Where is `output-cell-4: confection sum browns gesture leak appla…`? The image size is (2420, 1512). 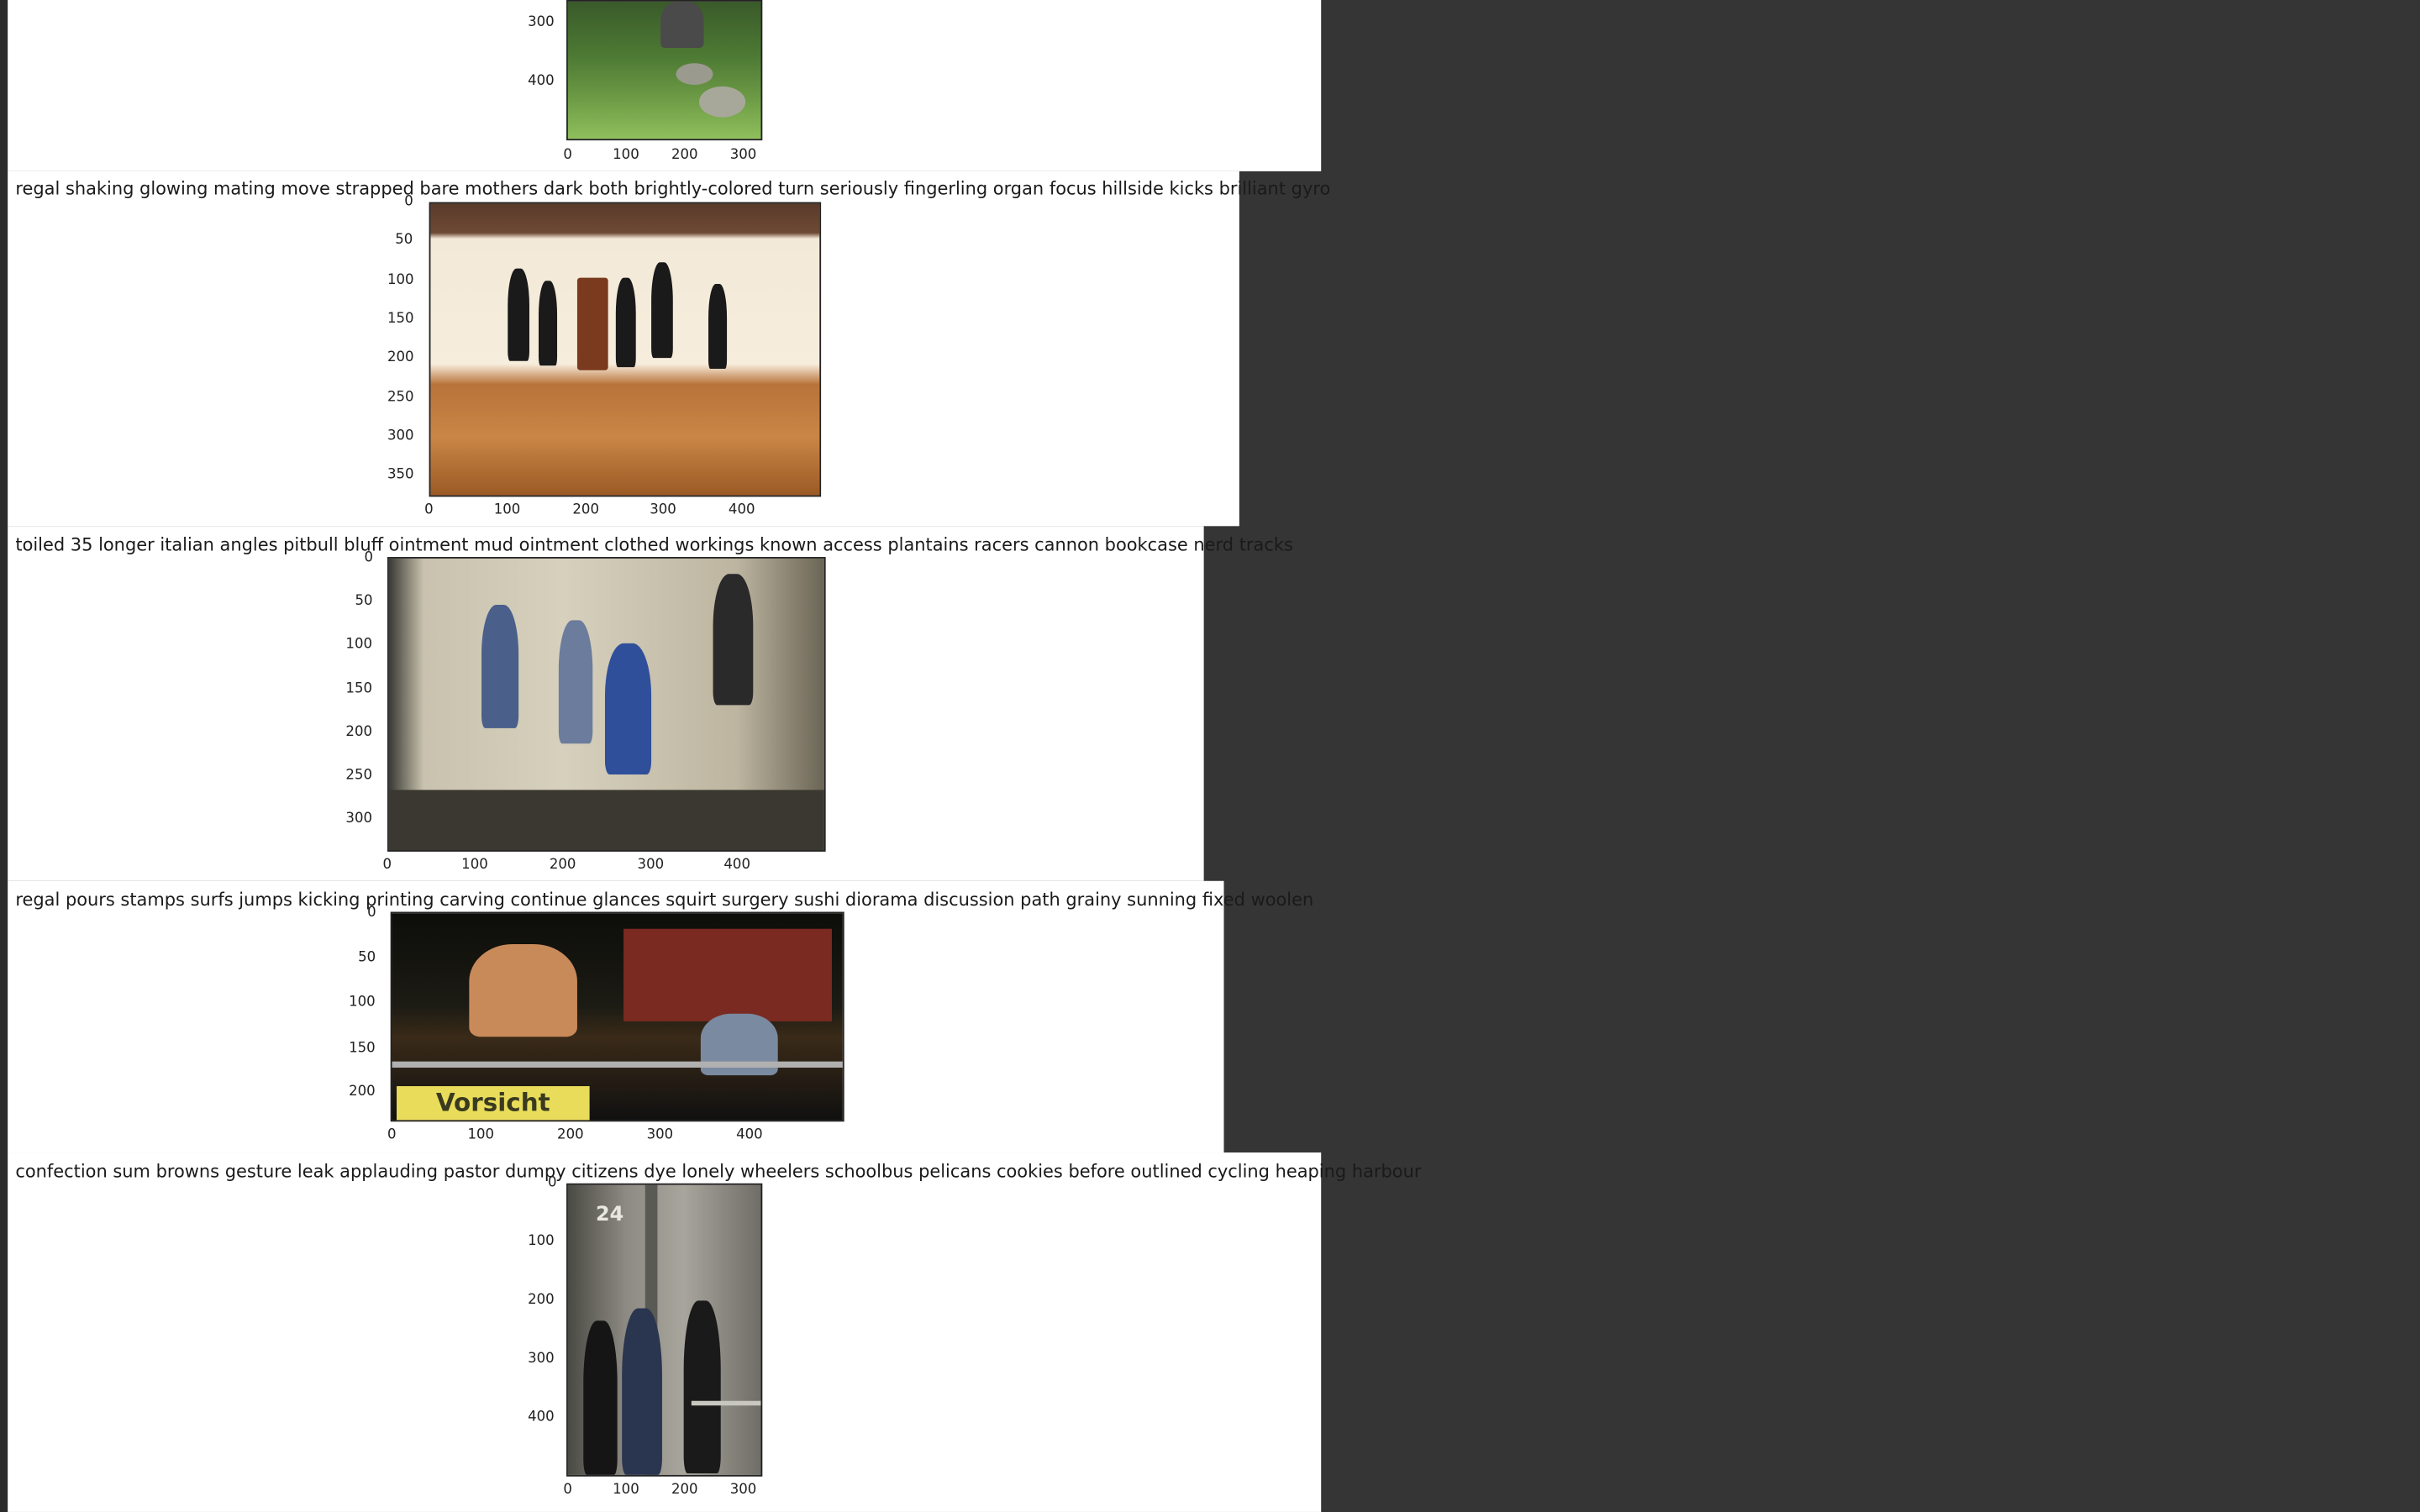 output-cell-4: confection sum browns gesture leak appla… is located at coordinates (714, 1332).